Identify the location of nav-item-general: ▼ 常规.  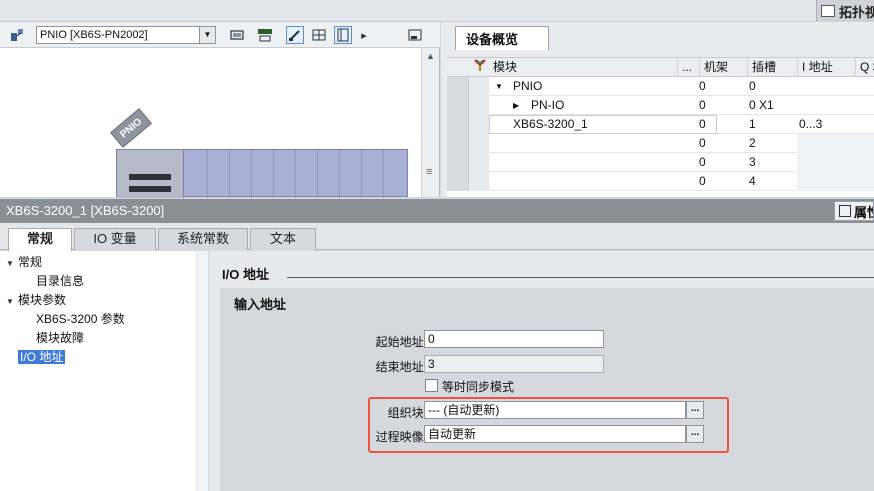
(24, 262).